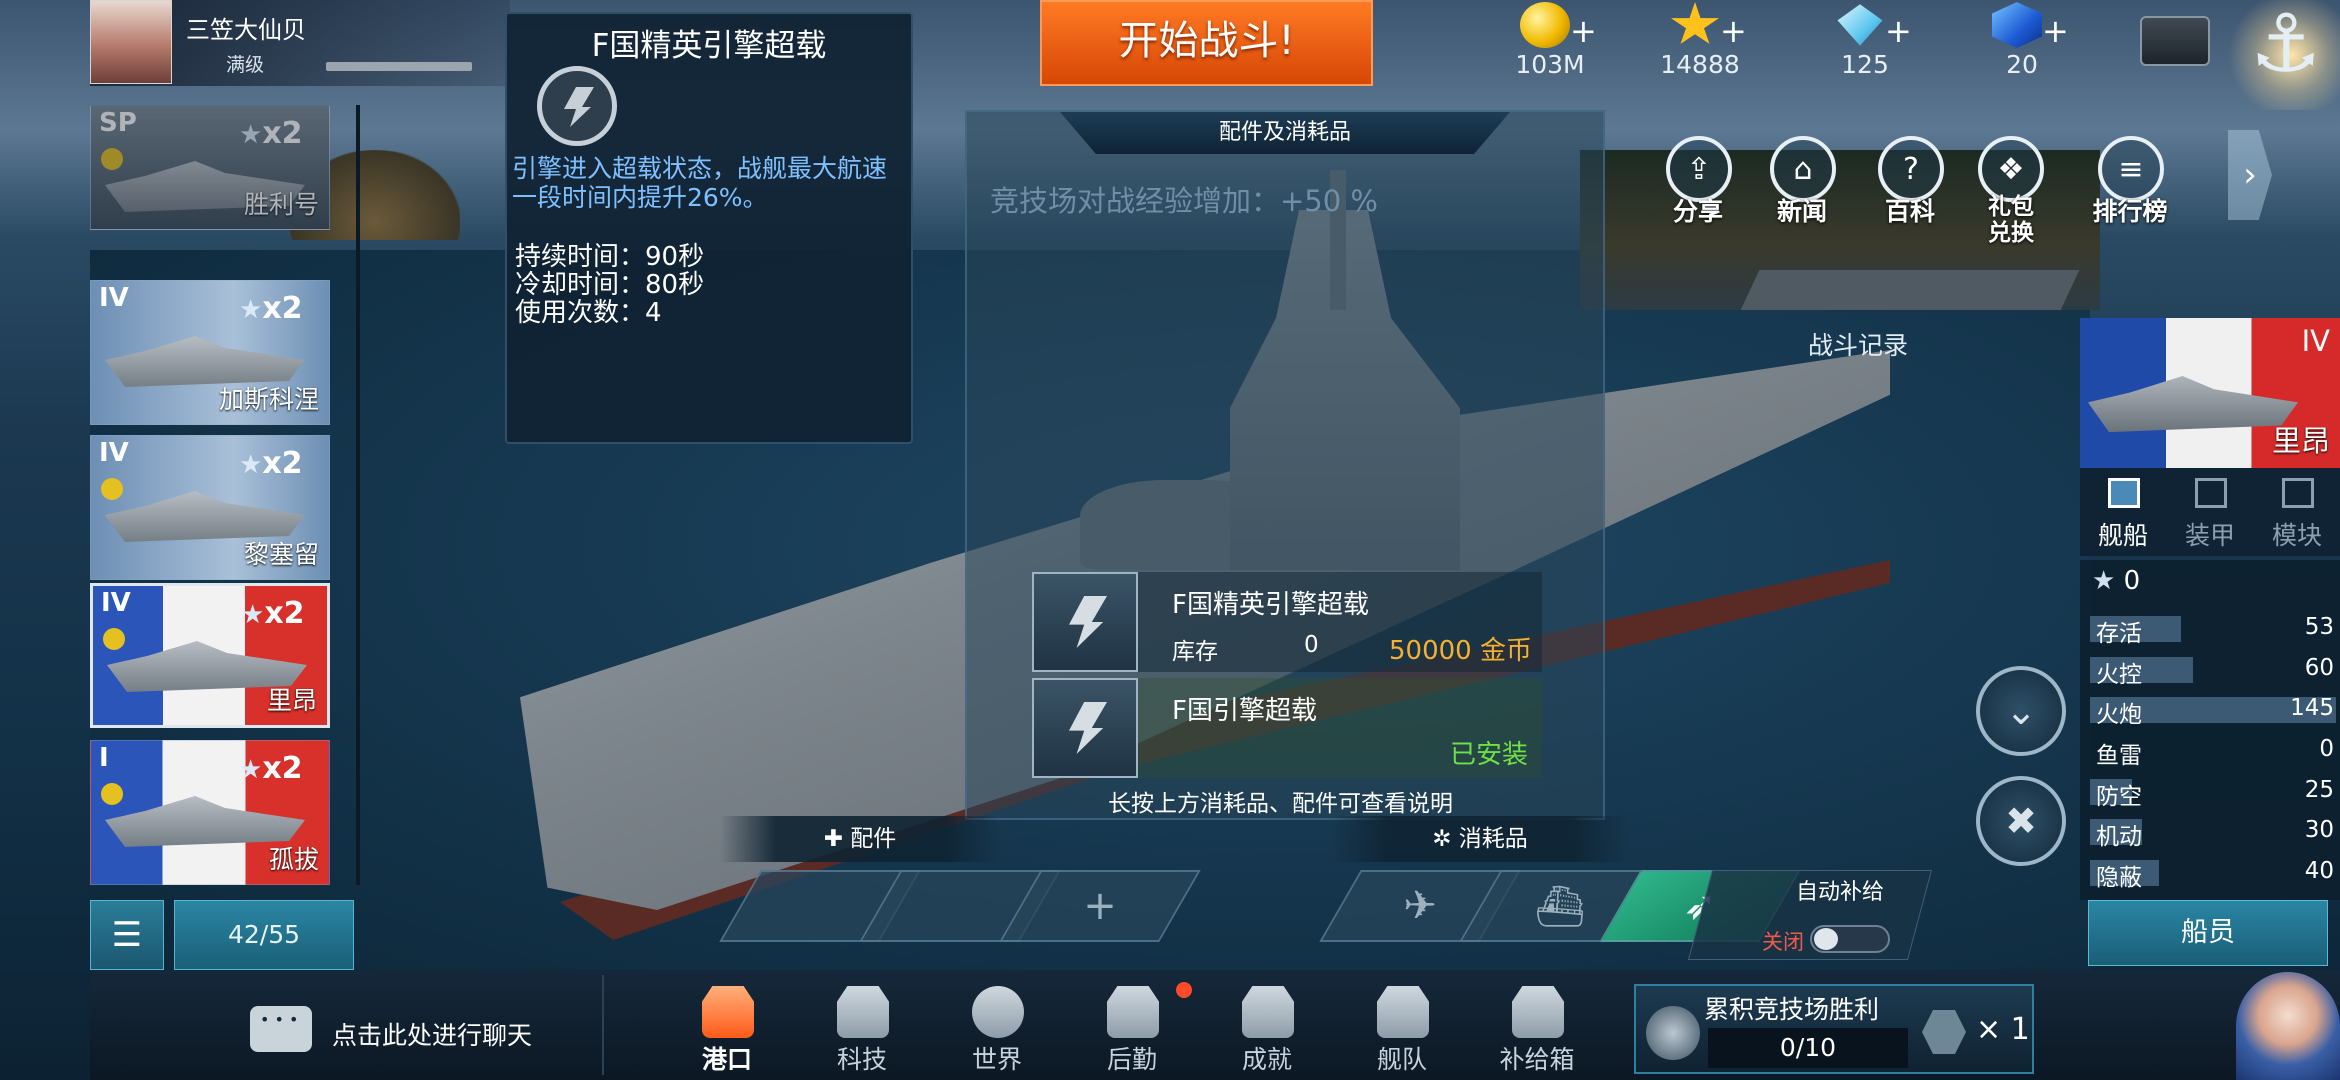 Image resolution: width=2340 pixels, height=1080 pixels. I want to click on add-icon: +, so click(1100, 906).